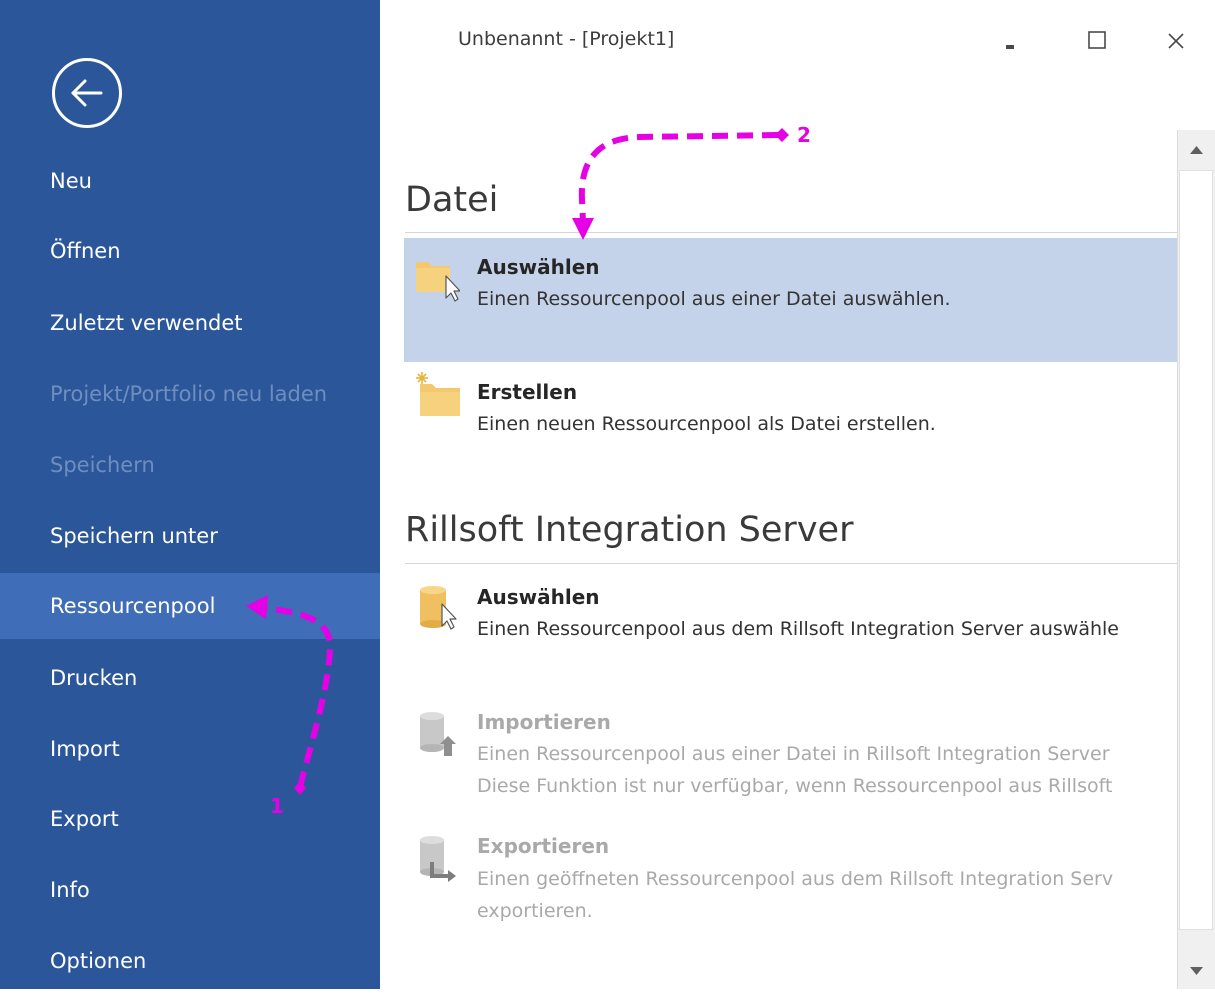  I want to click on section-heading-datei: Datei, so click(452, 200).